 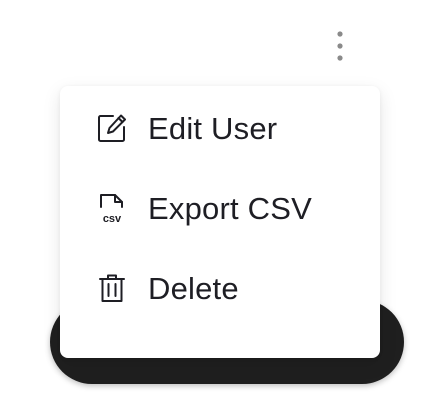 I want to click on svg-text: csv, so click(x=112, y=218).